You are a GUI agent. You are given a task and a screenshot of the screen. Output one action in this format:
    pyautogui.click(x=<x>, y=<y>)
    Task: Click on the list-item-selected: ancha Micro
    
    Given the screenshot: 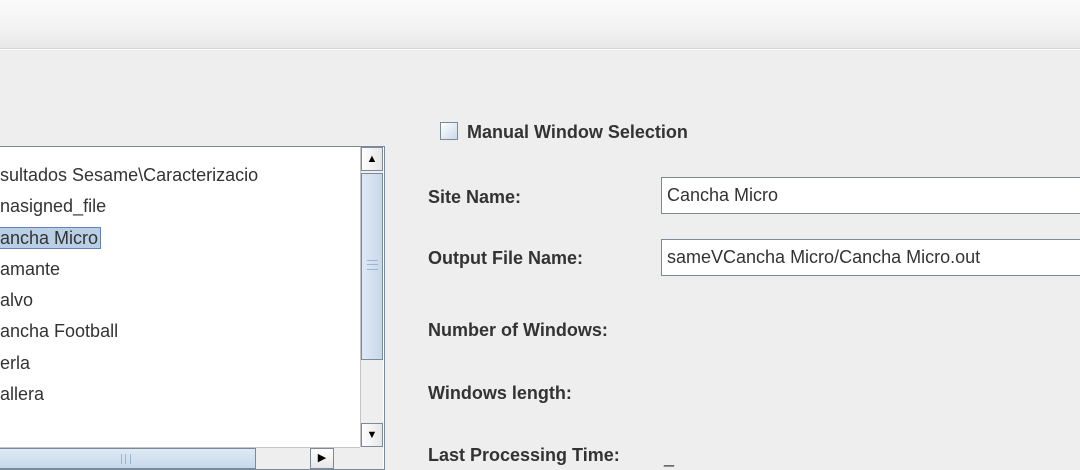 What is the action you would take?
    pyautogui.click(x=130, y=238)
    